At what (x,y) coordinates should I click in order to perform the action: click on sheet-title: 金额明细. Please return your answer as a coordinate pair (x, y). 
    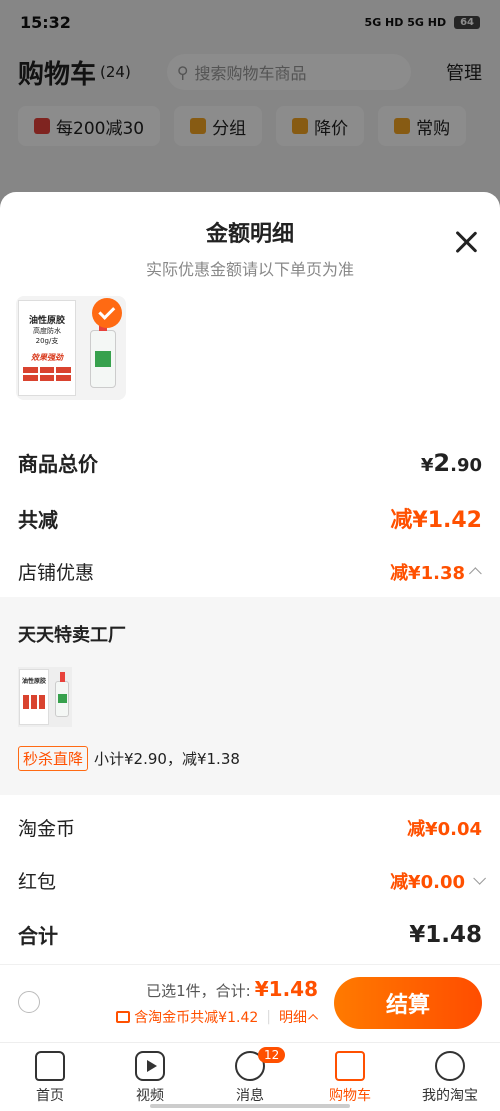
    Looking at the image, I should click on (249, 234).